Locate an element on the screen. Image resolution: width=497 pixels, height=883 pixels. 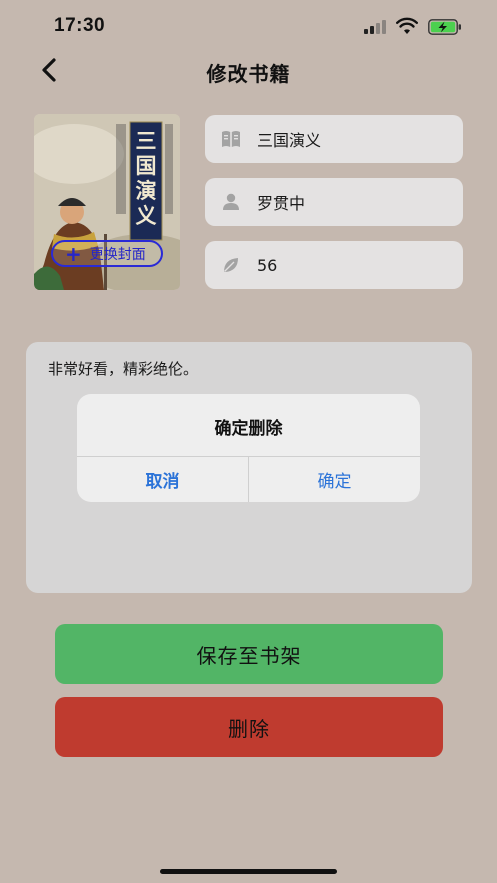
delete-button: 删除 is located at coordinates (249, 727).